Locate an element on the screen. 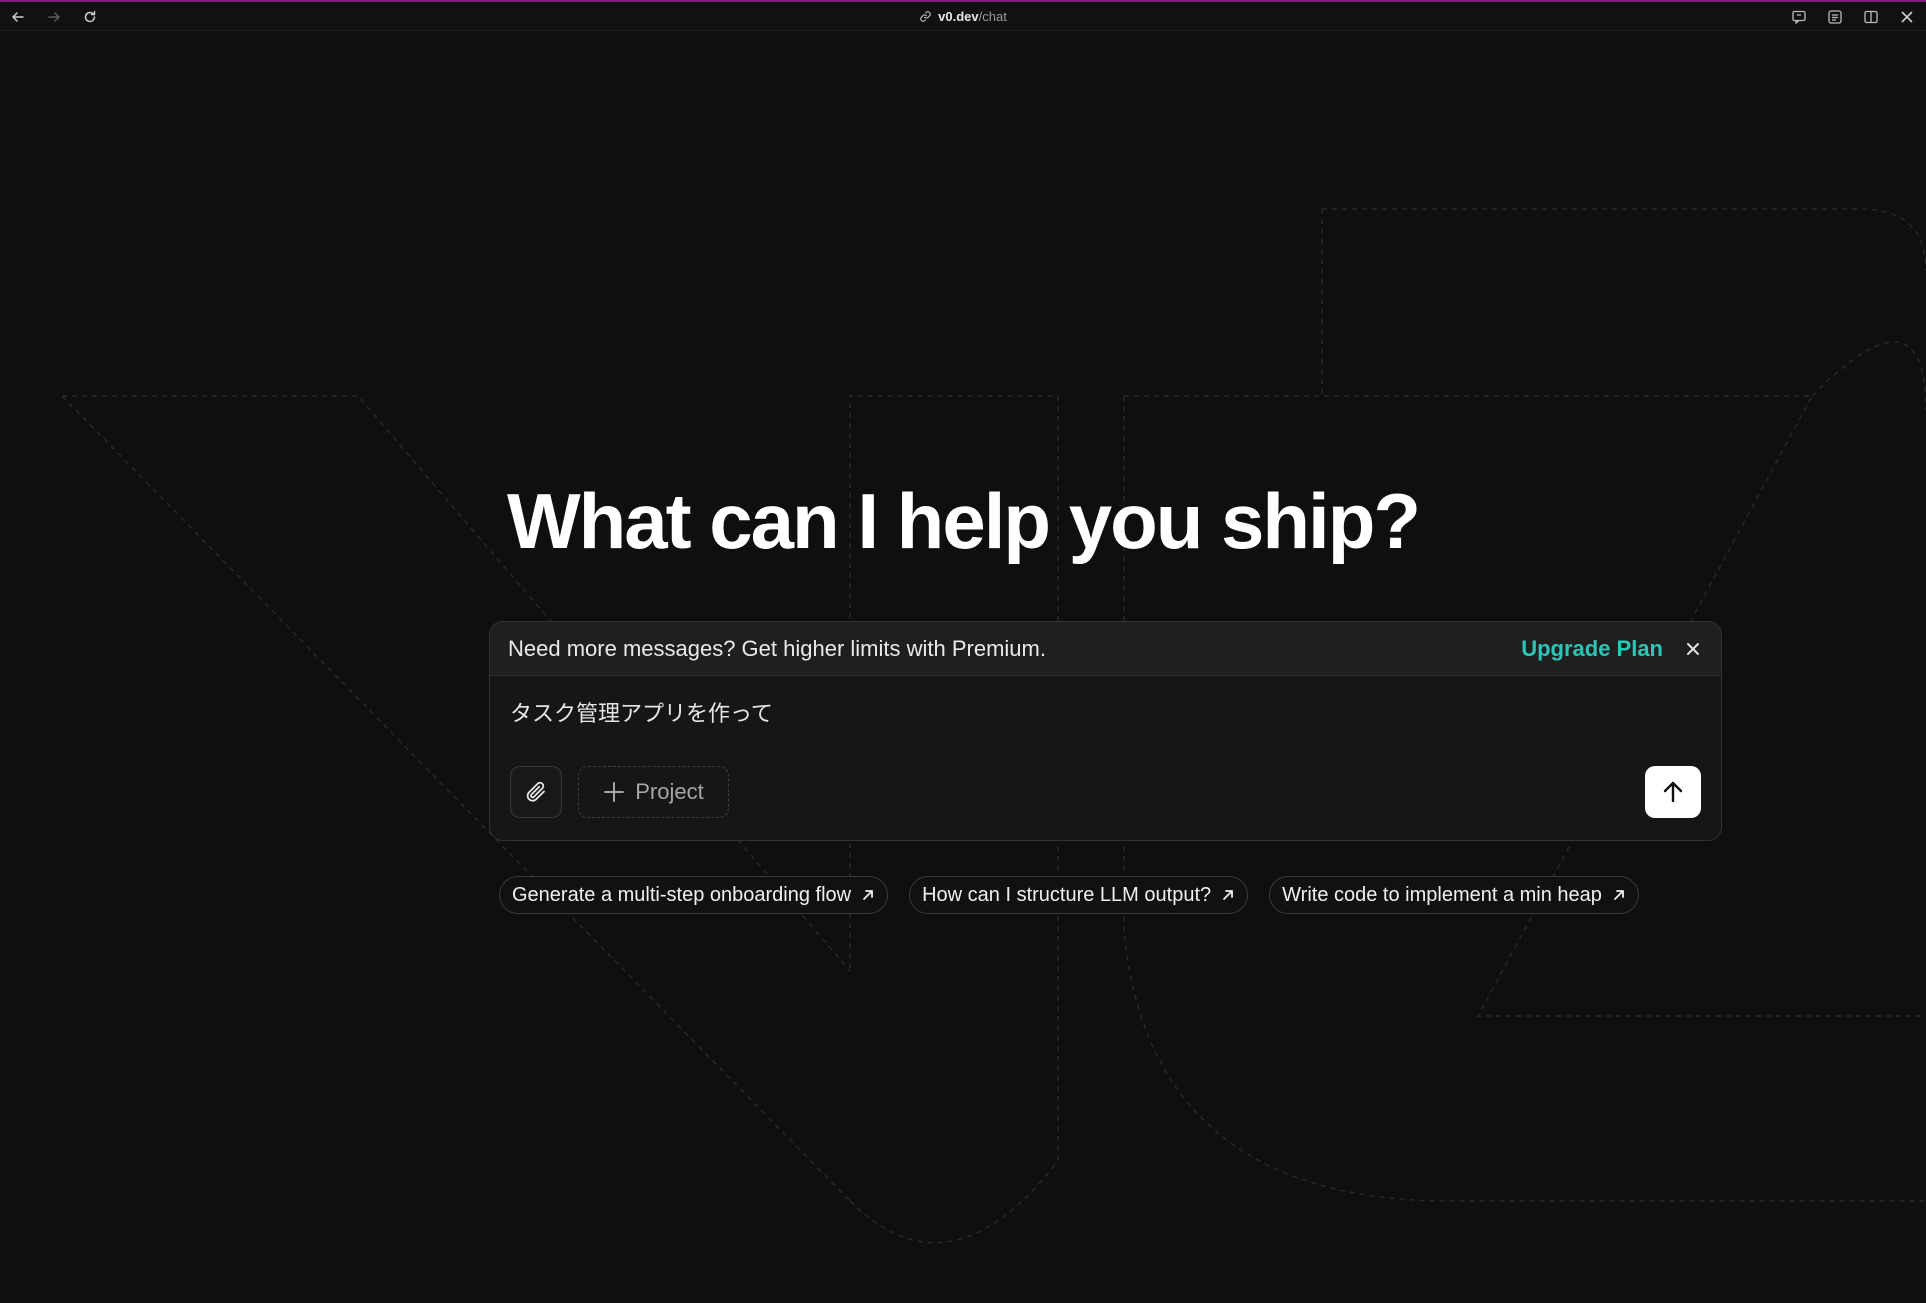  suggestion-chip: Generate a multi-step onboarding flow is located at coordinates (694, 895).